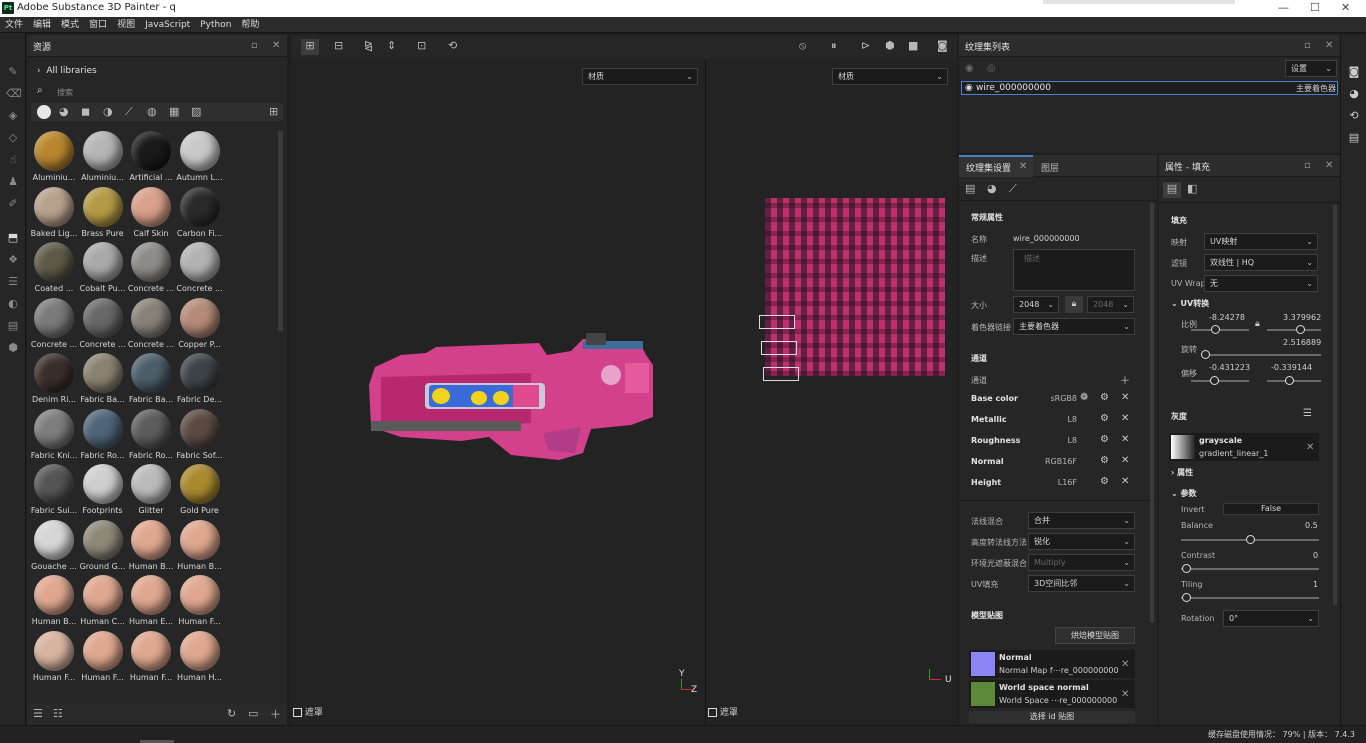 Image resolution: width=1366 pixels, height=743 pixels. Describe the element at coordinates (1048, 419) in the screenshot. I see `channel-format: L8` at that location.